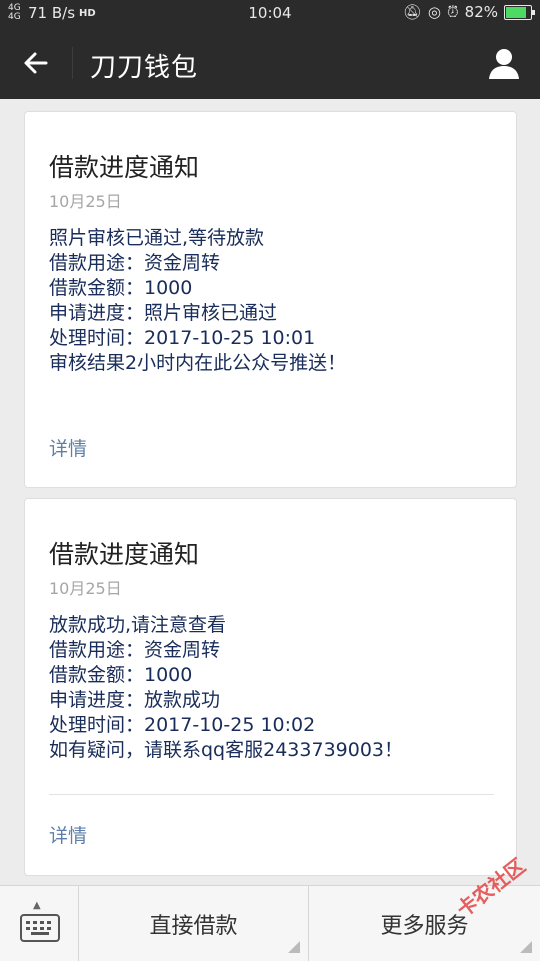  Describe the element at coordinates (198, 363) in the screenshot. I see `card-line: 审核结果2小时内在此公众号推送！` at that location.